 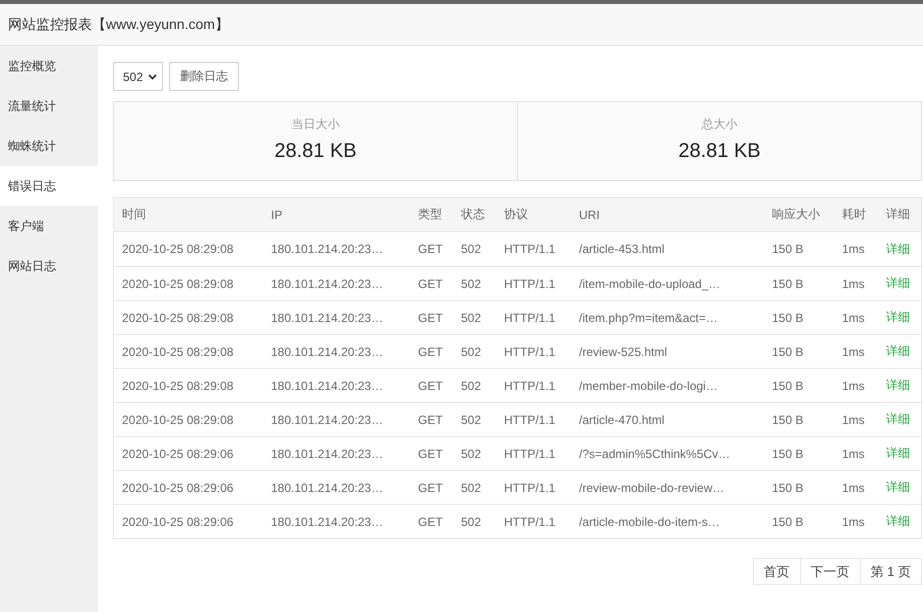 I want to click on sidebar-item: 错误日志, so click(x=49, y=186).